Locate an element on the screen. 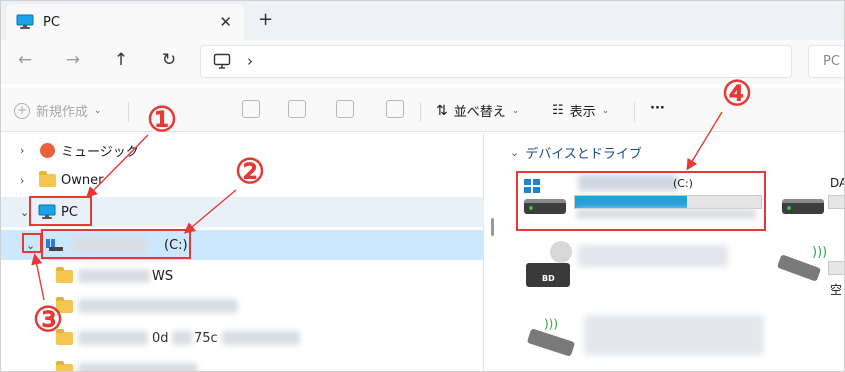 The image size is (845, 372). up-button: ↑ is located at coordinates (121, 60).